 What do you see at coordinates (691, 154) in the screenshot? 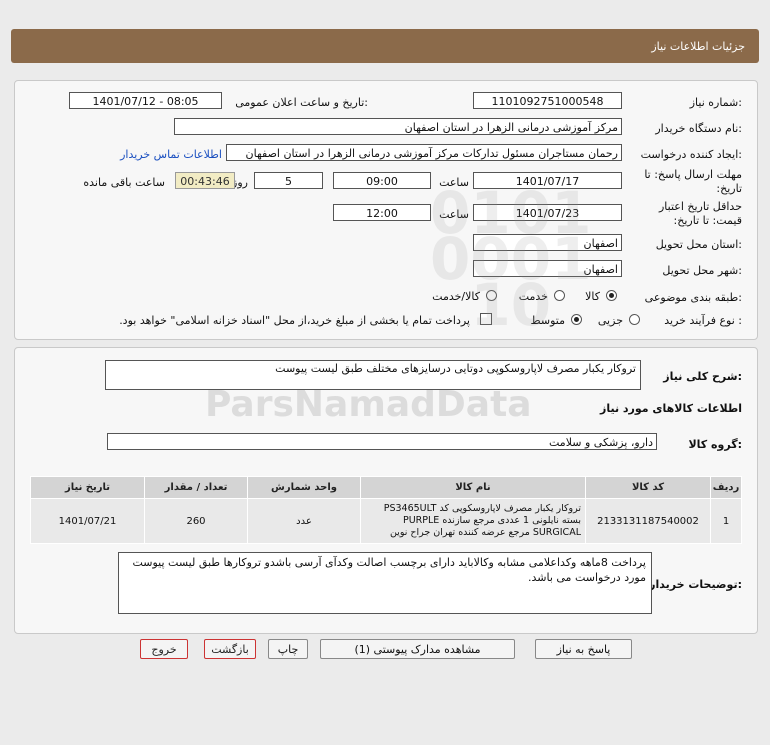
I see `requester-label: ایجاد کننده درخواست:` at bounding box center [691, 154].